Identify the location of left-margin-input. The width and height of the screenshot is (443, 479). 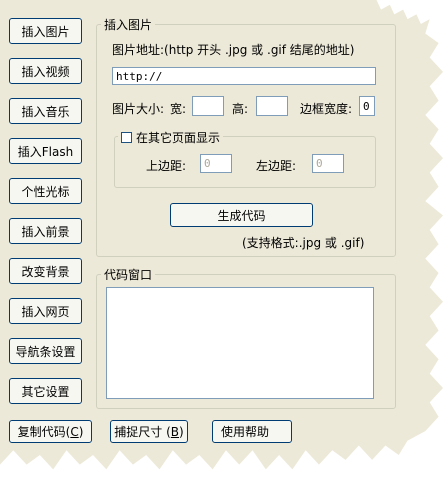
(328, 163).